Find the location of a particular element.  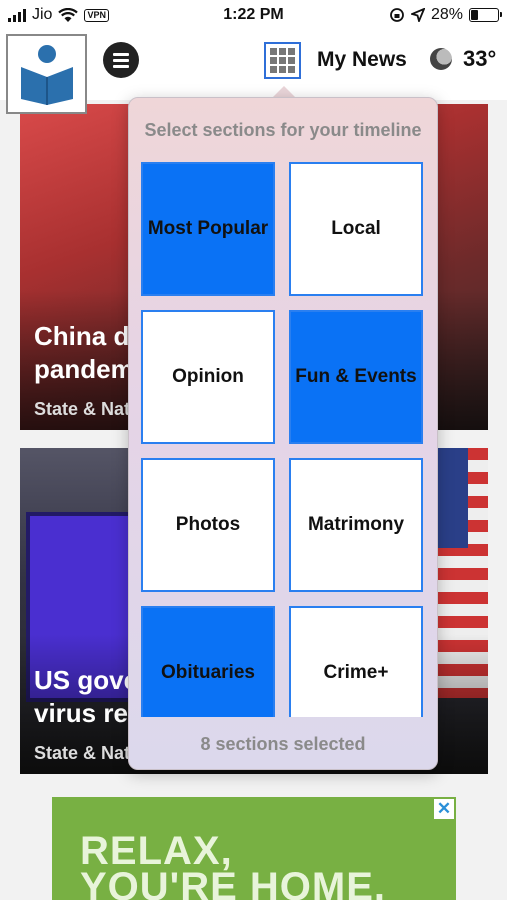

section-tile: Opinion is located at coordinates (208, 377).